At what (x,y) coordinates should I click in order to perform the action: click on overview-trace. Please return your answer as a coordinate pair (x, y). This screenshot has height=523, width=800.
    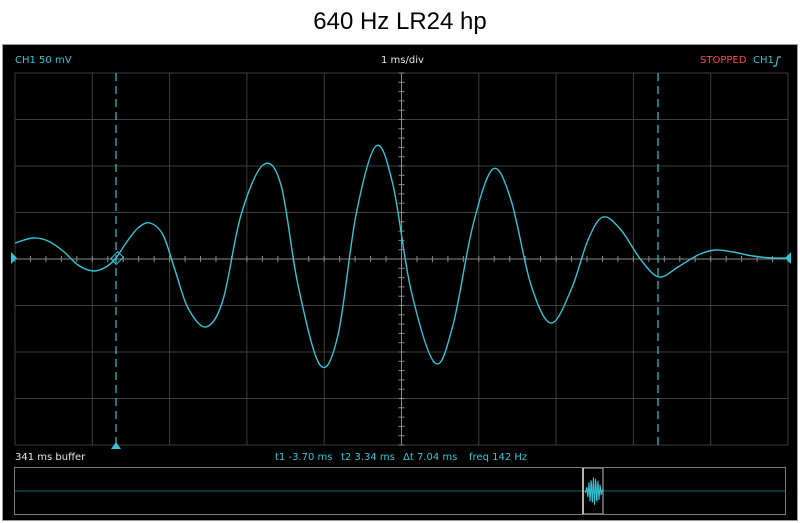
    Looking at the image, I should click on (594, 491).